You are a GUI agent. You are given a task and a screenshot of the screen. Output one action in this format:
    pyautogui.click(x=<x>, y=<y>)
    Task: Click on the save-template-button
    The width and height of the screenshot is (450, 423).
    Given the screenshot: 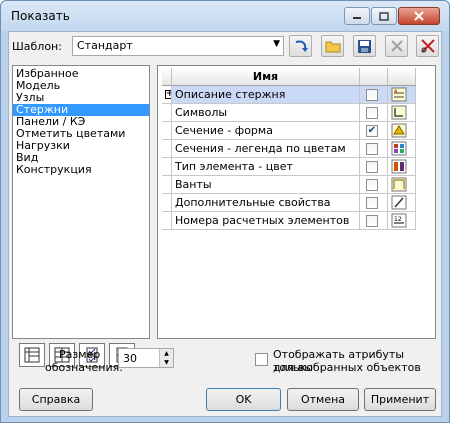 What is the action you would take?
    pyautogui.click(x=364, y=46)
    